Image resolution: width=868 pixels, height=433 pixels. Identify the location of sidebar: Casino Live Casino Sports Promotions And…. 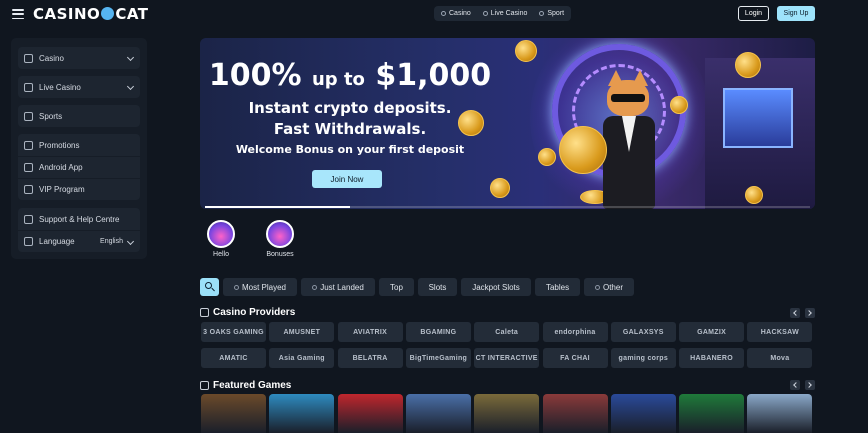
(79, 148).